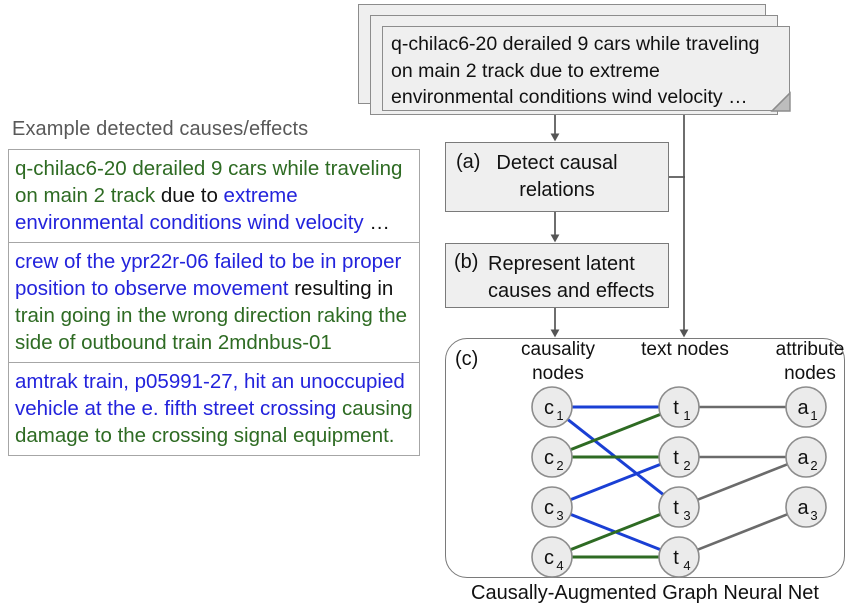 This screenshot has height=611, width=856. Describe the element at coordinates (813, 515) in the screenshot. I see `gnn-node-subscript-a3: 3` at that location.